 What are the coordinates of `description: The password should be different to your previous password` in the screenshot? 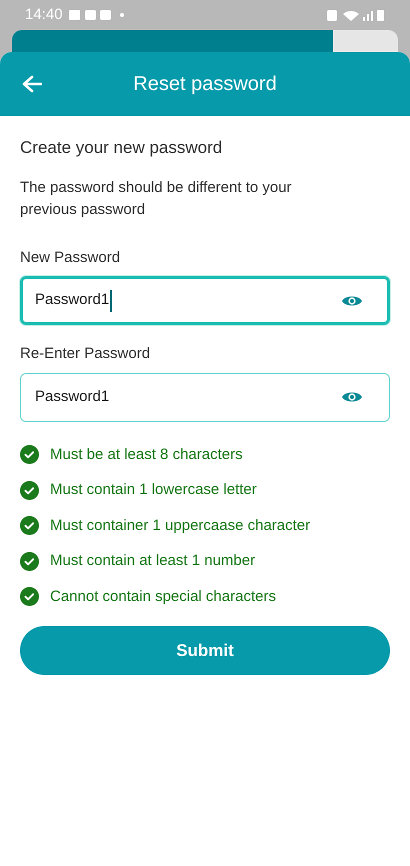 It's located at (156, 199).